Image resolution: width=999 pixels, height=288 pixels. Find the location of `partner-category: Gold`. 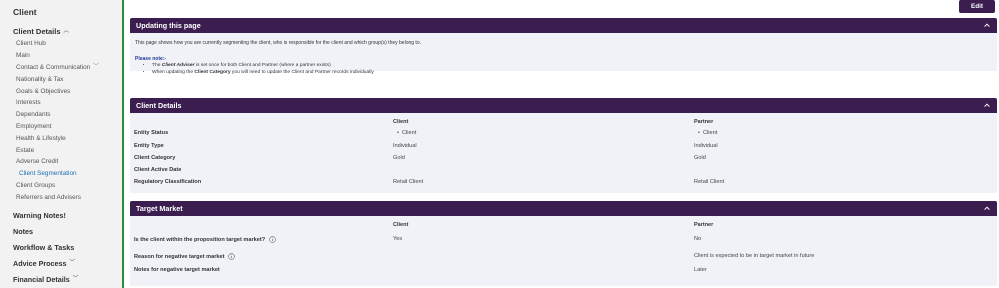

partner-category: Gold is located at coordinates (700, 158).